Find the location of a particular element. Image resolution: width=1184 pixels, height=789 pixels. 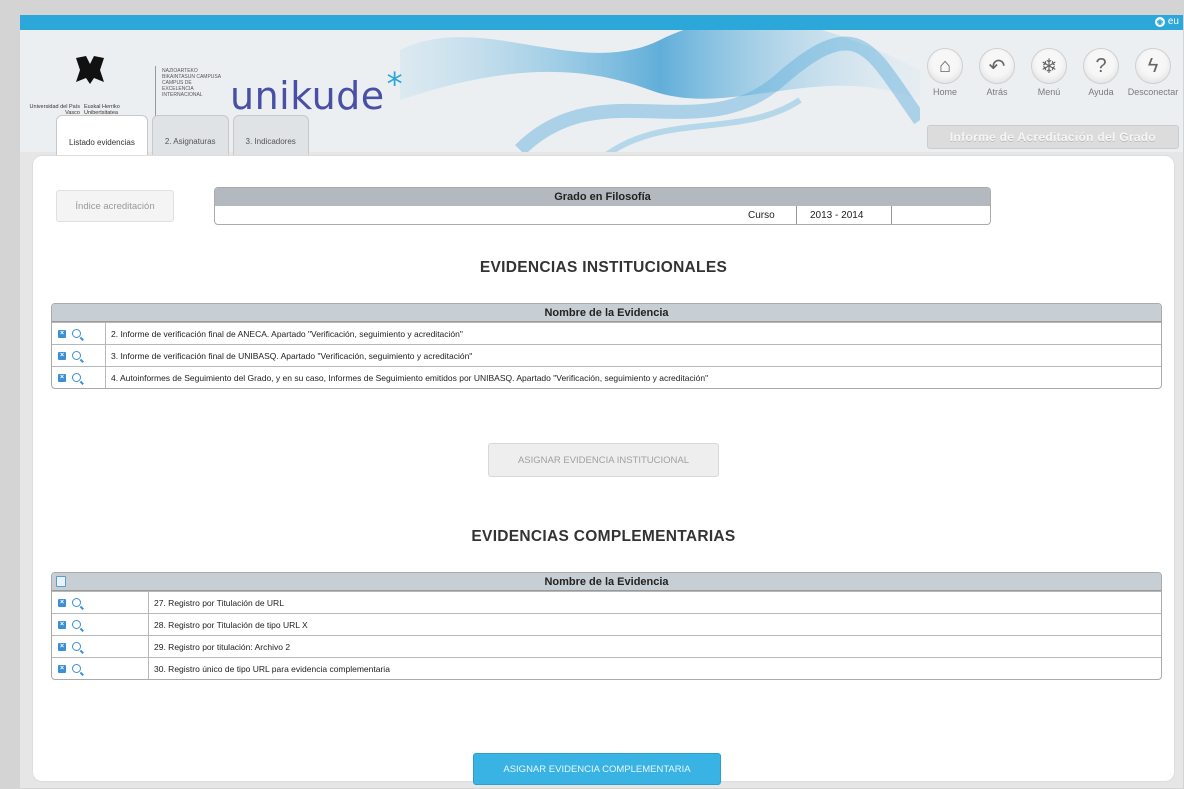

institucionales-title: EVIDENCIAS INSTITUCIONALES is located at coordinates (603, 267).